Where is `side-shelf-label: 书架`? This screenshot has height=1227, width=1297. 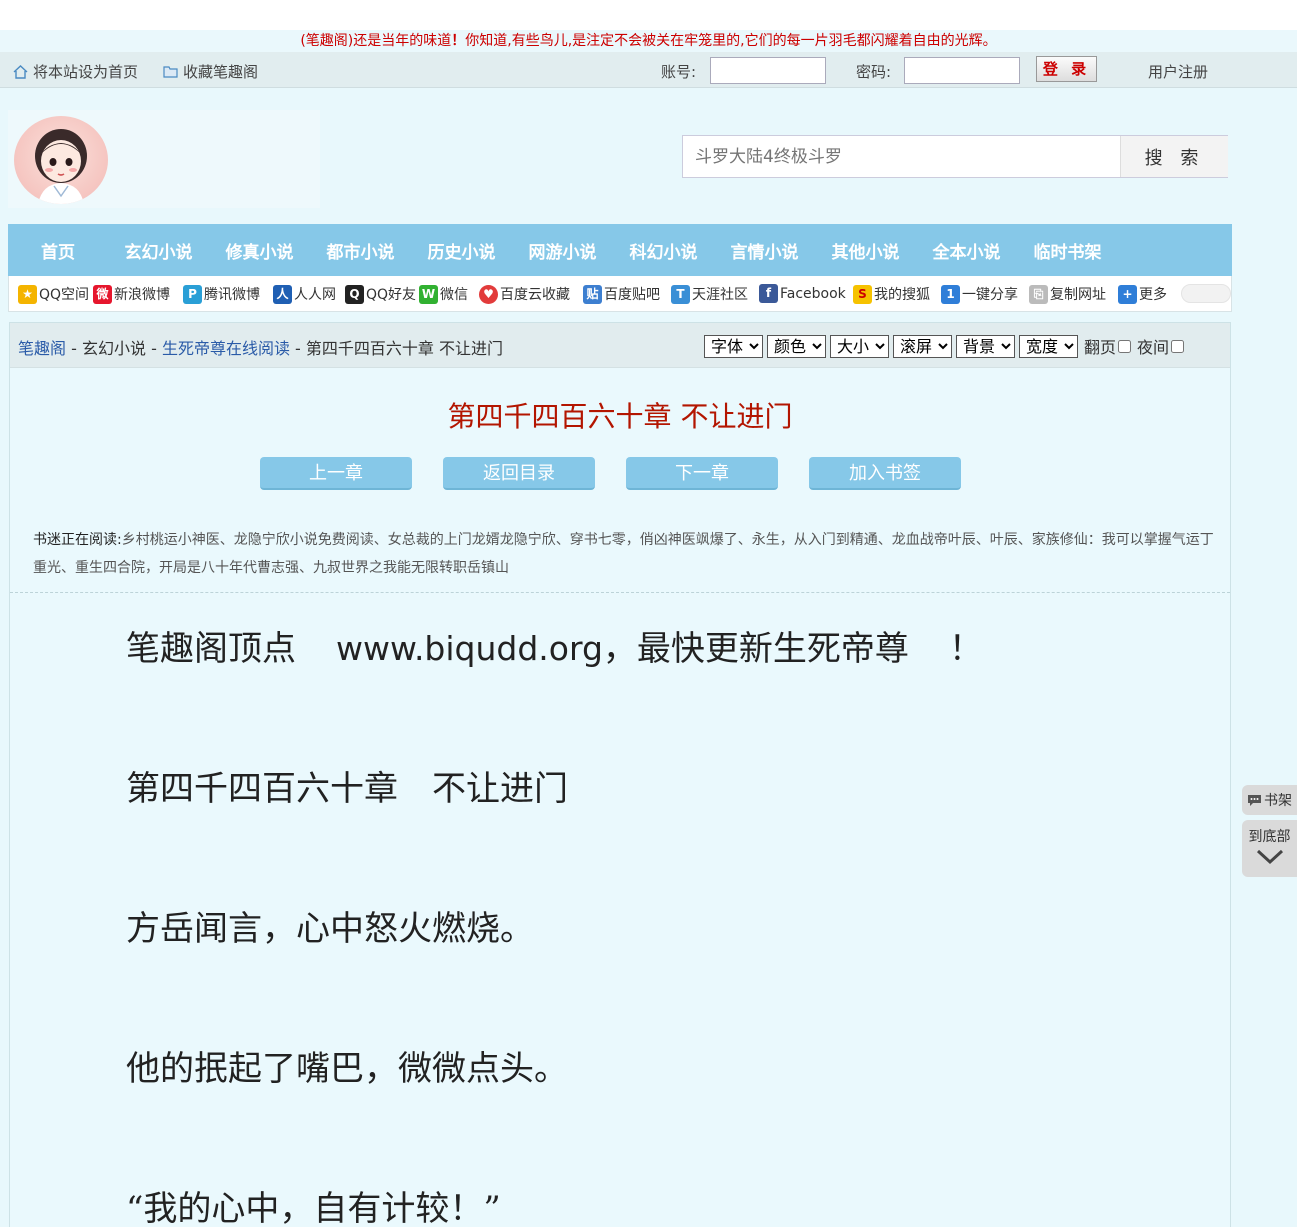 side-shelf-label: 书架 is located at coordinates (1278, 801).